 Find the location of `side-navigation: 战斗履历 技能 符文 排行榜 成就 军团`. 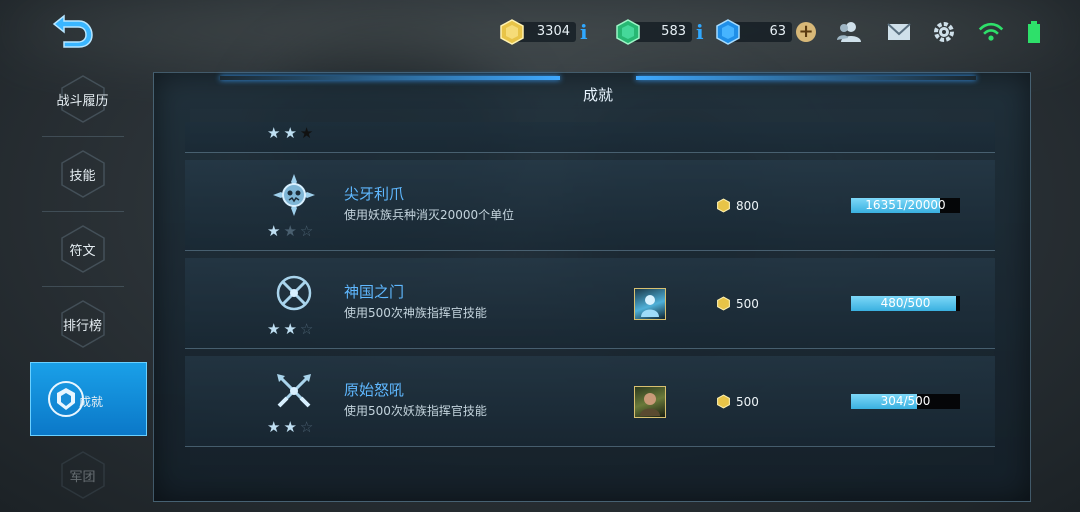

side-navigation: 战斗履历 技能 符文 排行榜 成就 军团 is located at coordinates (88, 287).